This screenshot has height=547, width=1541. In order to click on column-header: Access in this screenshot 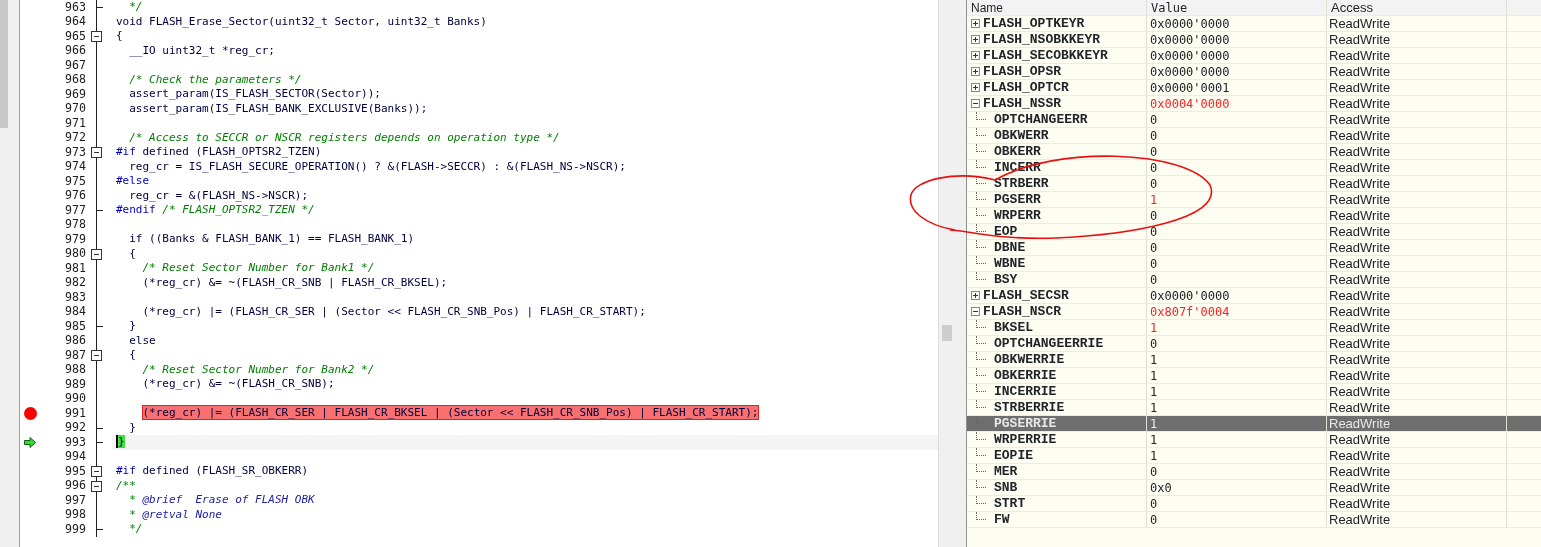, I will do `click(1417, 7)`.